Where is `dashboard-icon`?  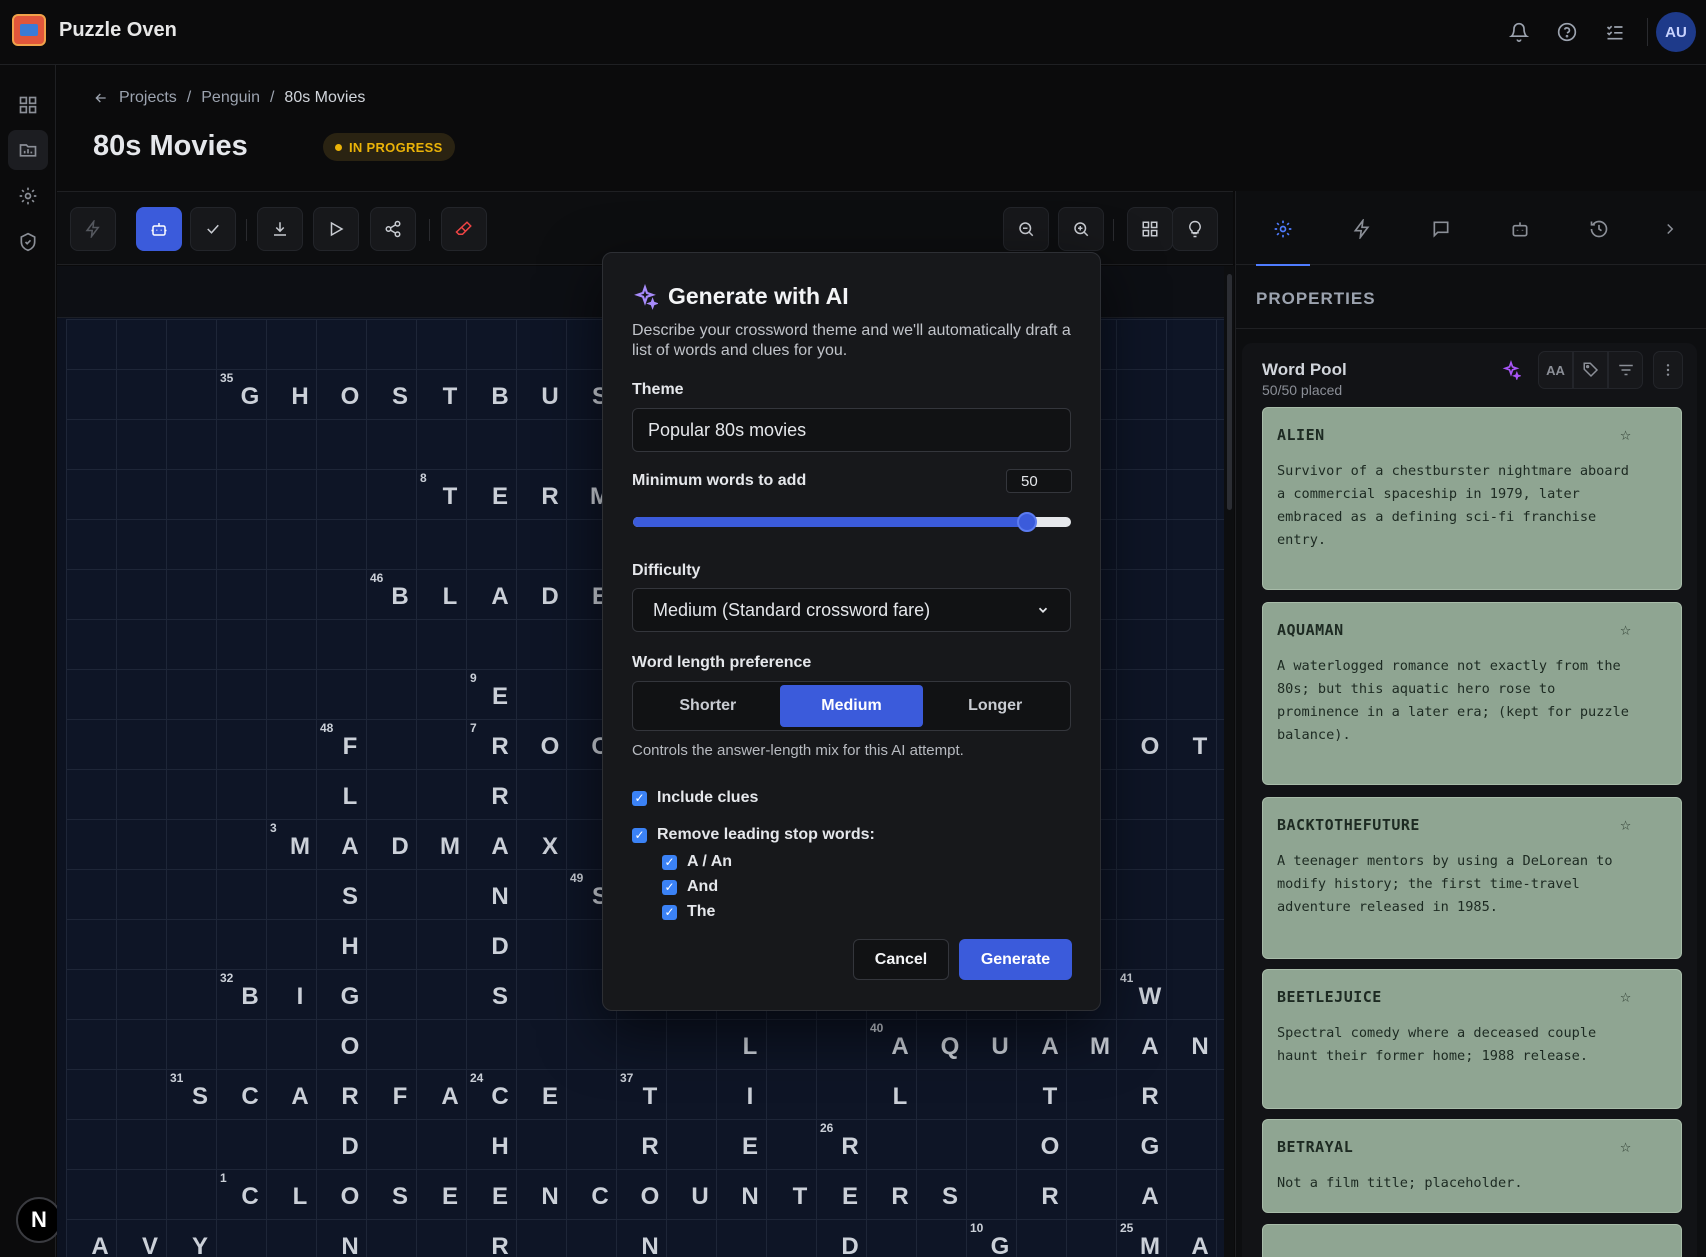
dashboard-icon is located at coordinates (28, 105).